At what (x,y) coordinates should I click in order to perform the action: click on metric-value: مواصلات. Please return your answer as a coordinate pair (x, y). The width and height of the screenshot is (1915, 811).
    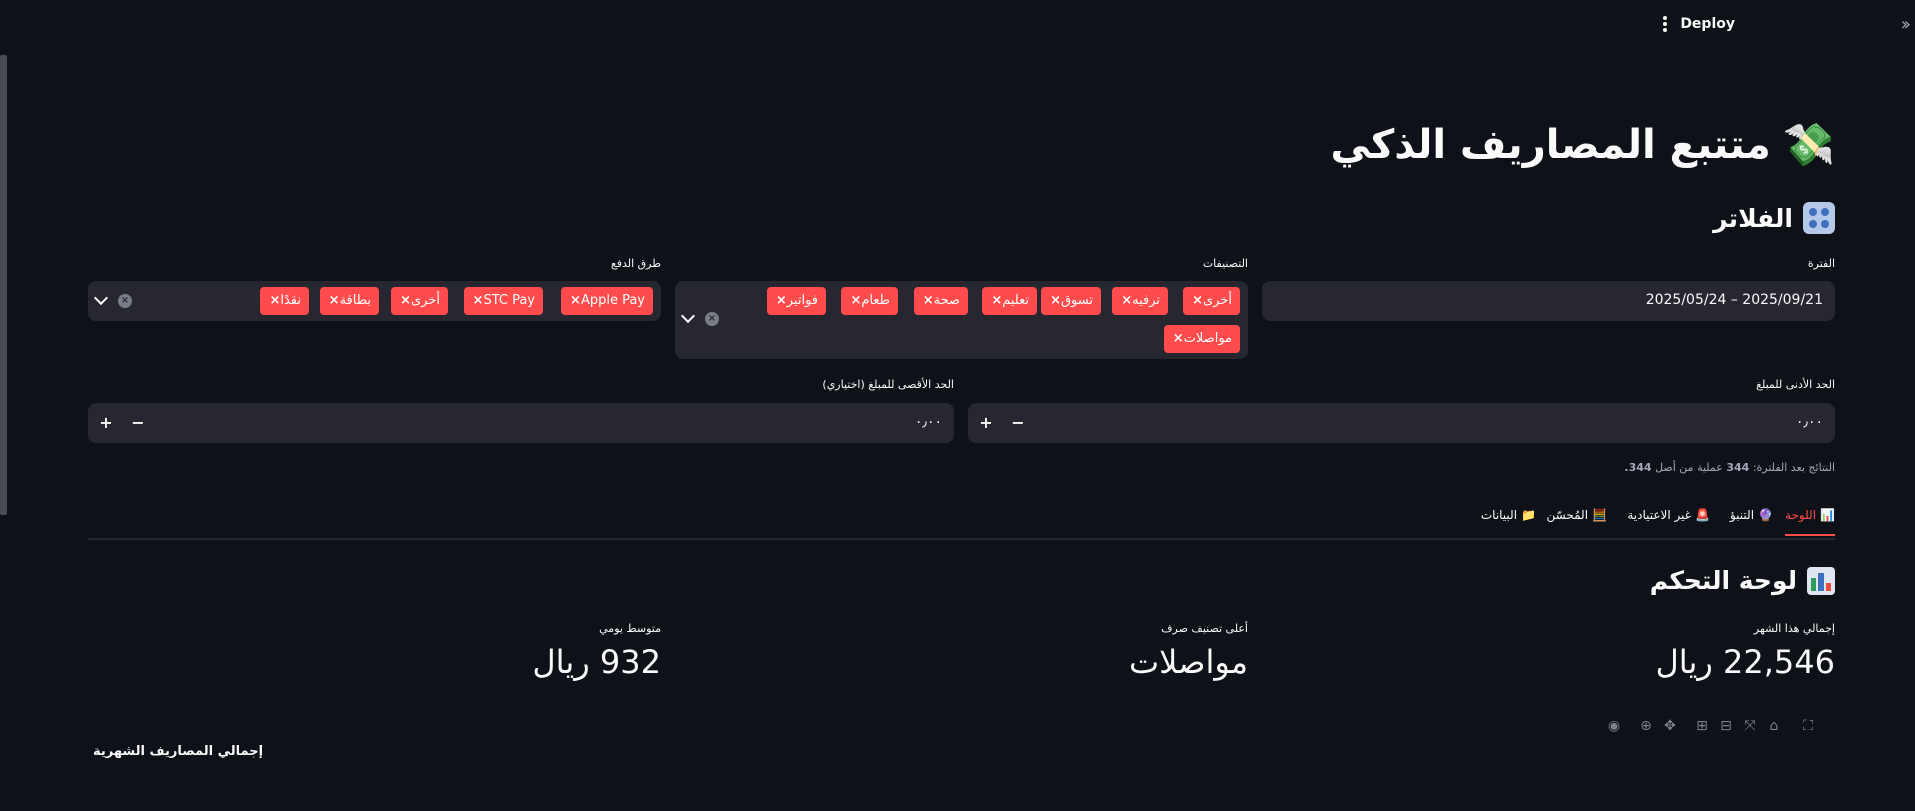
    Looking at the image, I should click on (1188, 662).